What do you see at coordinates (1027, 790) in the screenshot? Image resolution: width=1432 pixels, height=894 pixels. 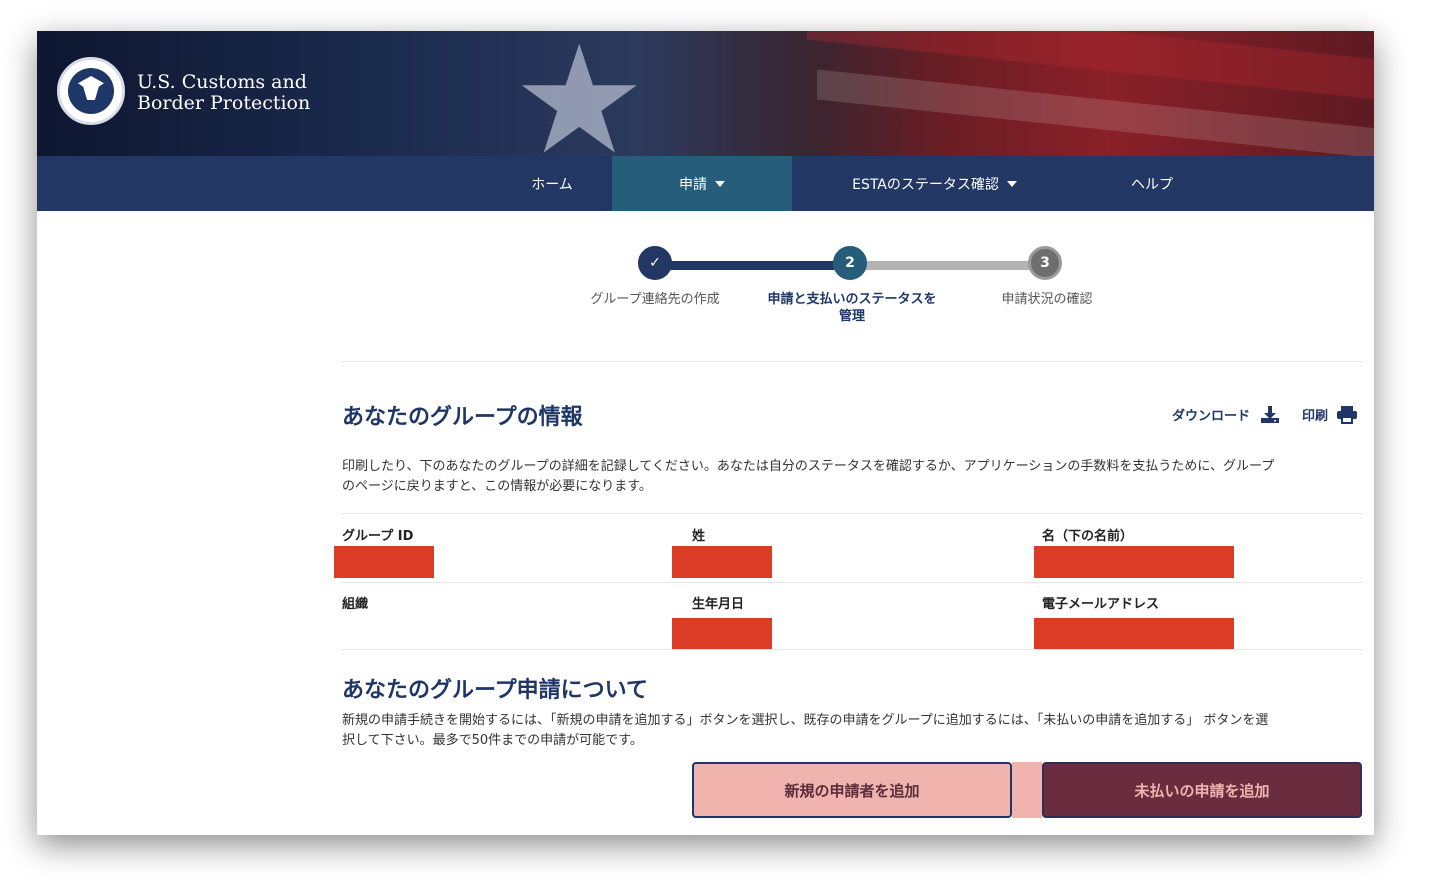 I see `button-gap-filler` at bounding box center [1027, 790].